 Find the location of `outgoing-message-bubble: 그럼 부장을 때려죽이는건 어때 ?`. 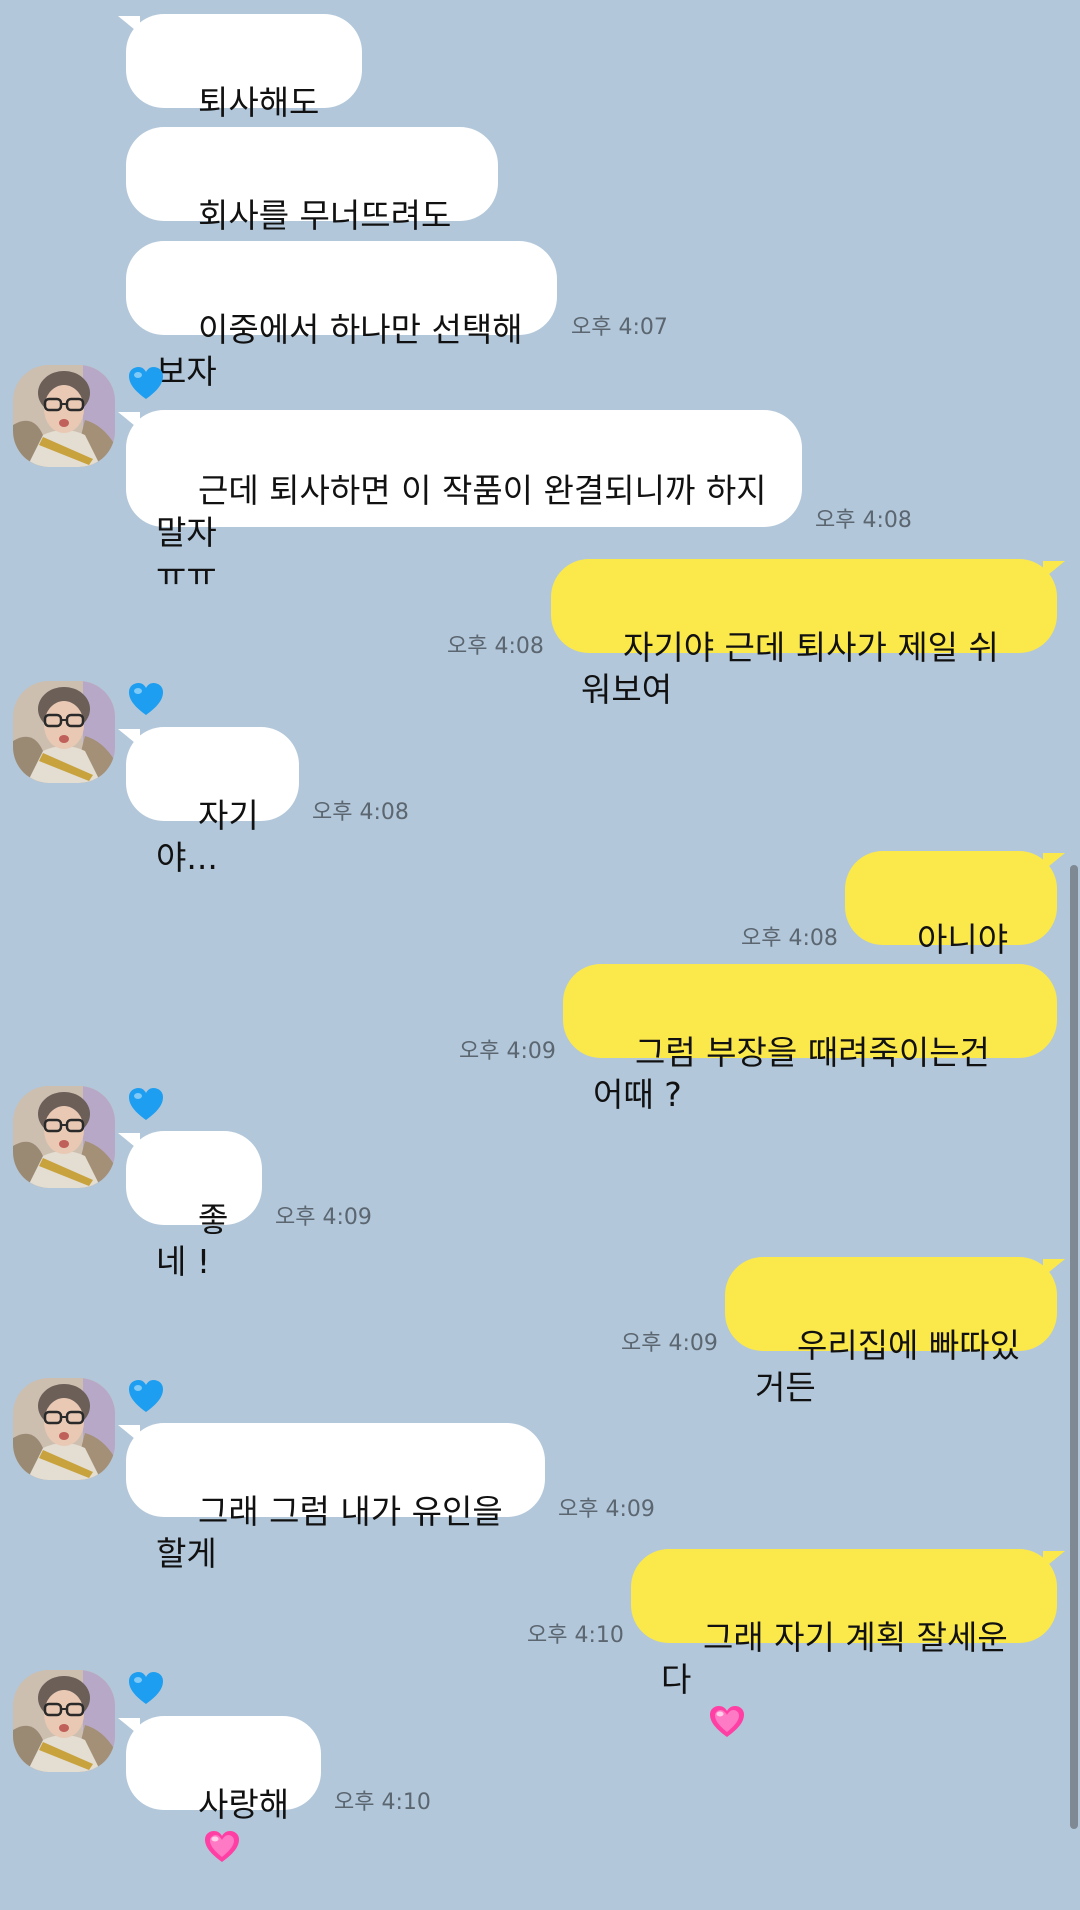

outgoing-message-bubble: 그럼 부장을 때려죽이는건 어때 ? is located at coordinates (810, 1039).